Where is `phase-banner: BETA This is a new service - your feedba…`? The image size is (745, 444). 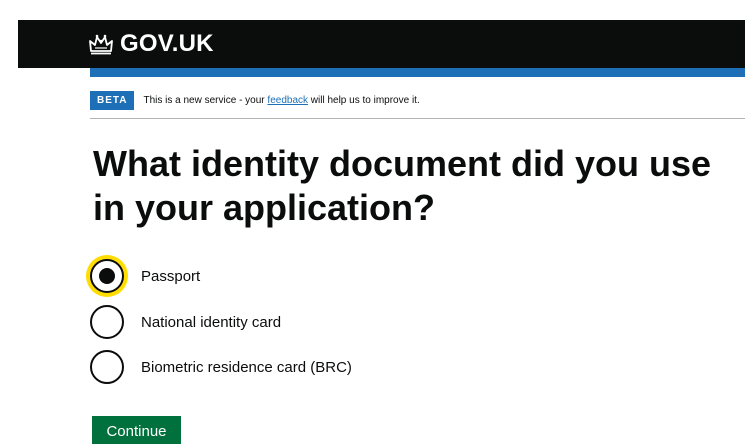 phase-banner: BETA This is a new service - your feedba… is located at coordinates (417, 100).